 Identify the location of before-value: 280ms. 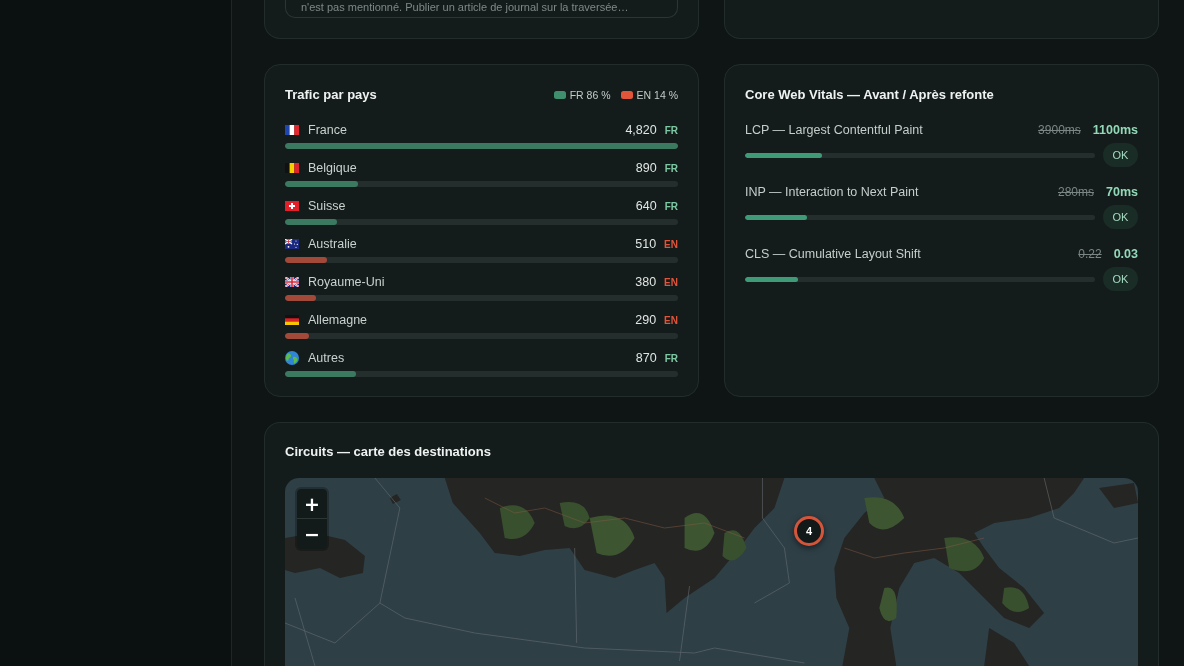
(1076, 192).